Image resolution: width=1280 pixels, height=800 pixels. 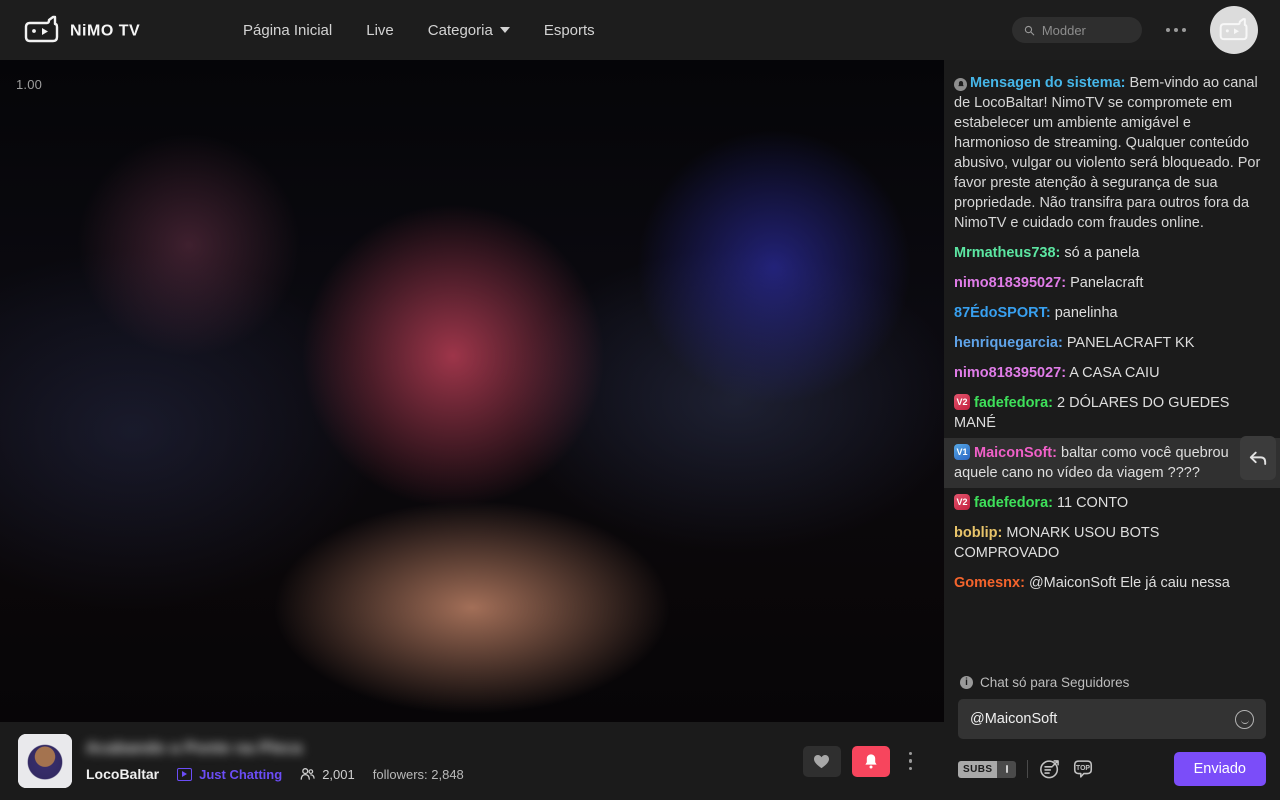 I want to click on chat-message: V2 fadefedora: 2 DÓLARES DO GUEDES MANÉ, so click(x=1112, y=413).